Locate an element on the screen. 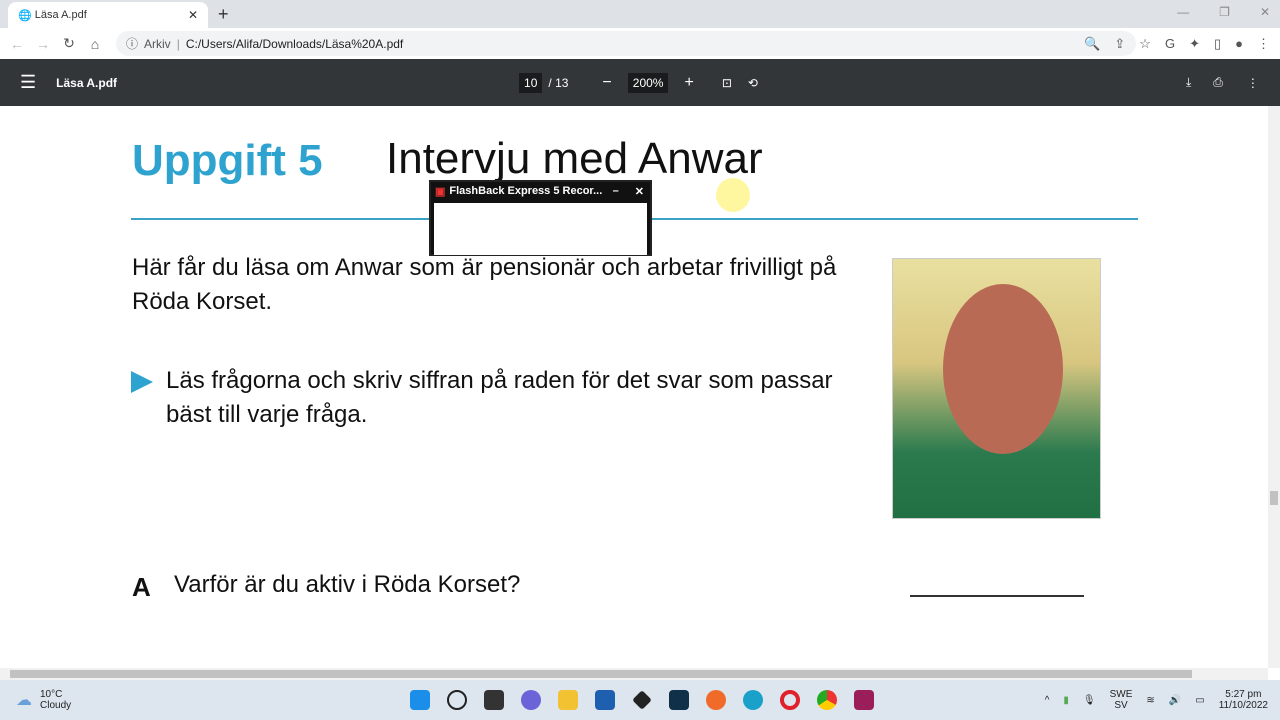 This screenshot has height=720, width=1280. question-text: Varför är du aktiv i Röda Korset? is located at coordinates (347, 584).